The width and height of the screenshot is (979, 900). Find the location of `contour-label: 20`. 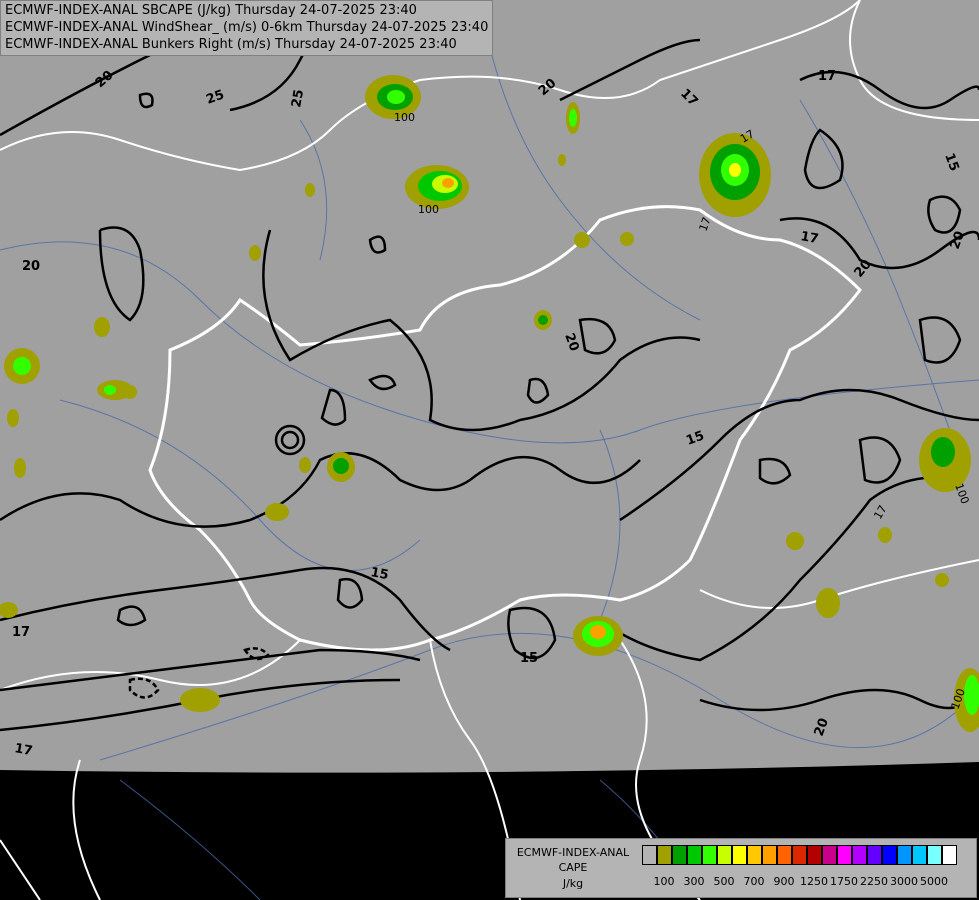

contour-label: 20 is located at coordinates (31, 266).